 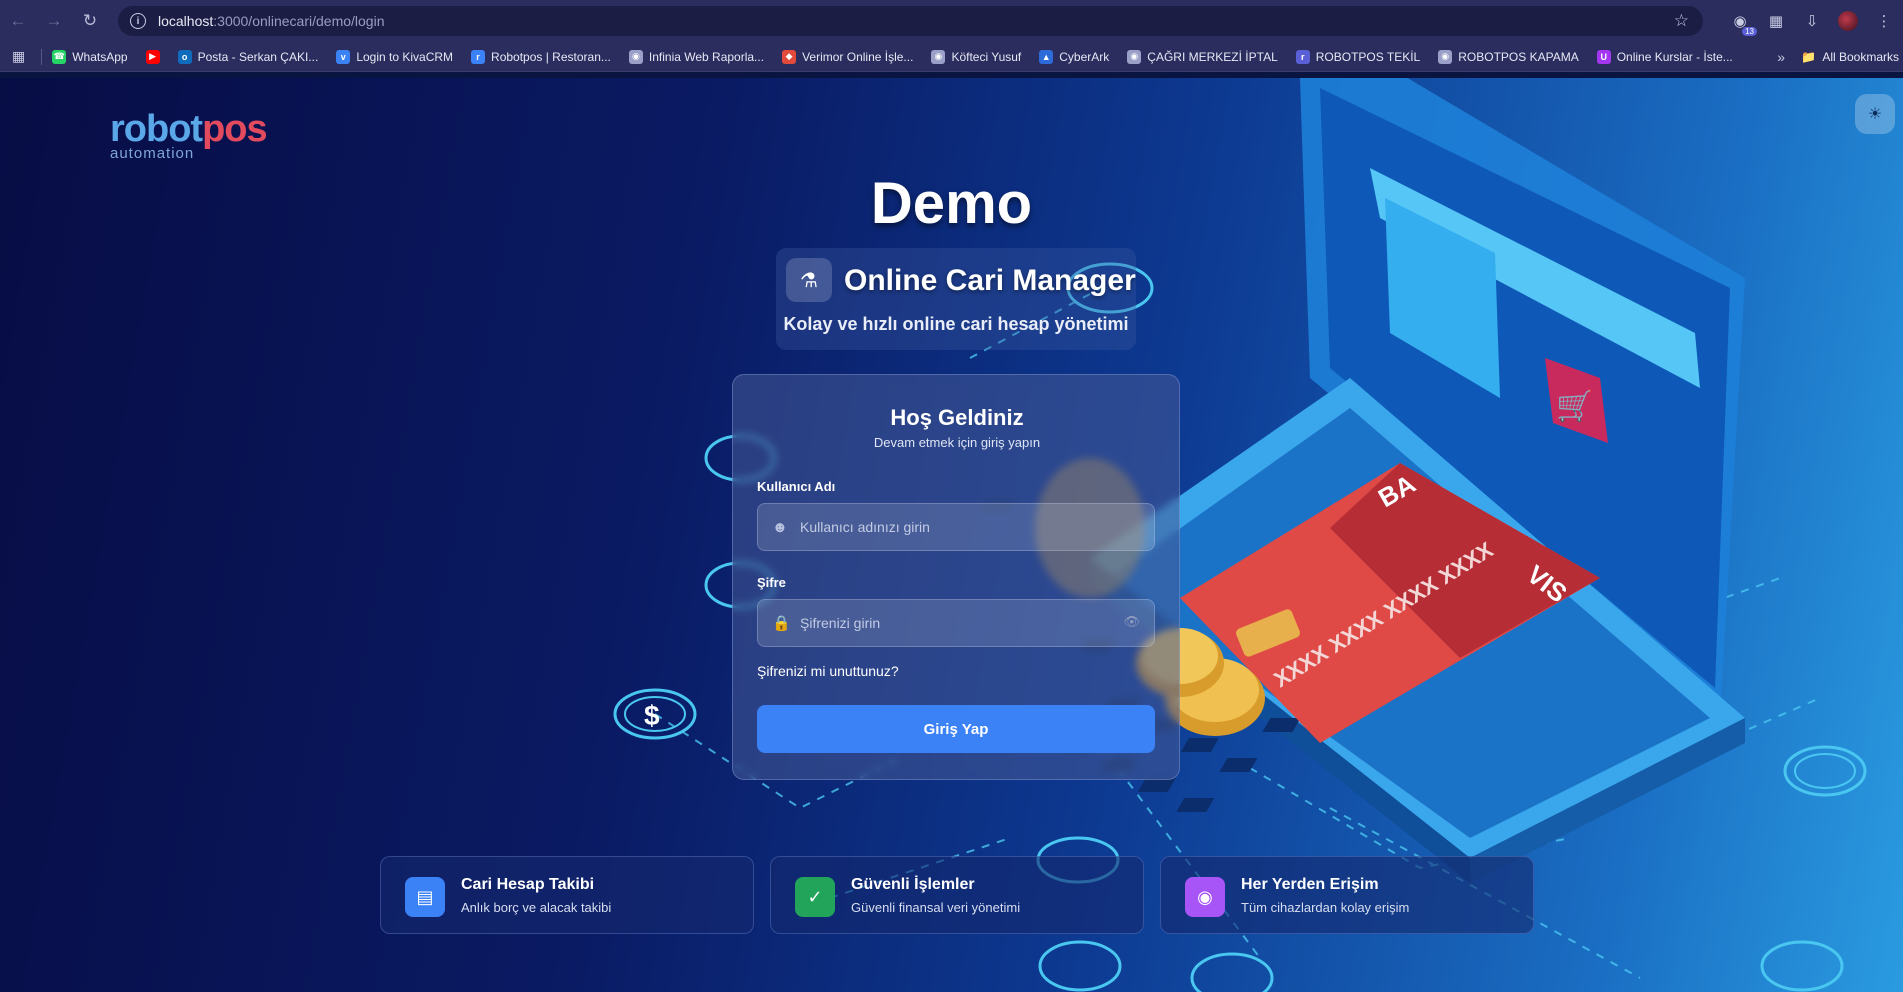 What do you see at coordinates (771, 582) in the screenshot?
I see `password-label: Şifre` at bounding box center [771, 582].